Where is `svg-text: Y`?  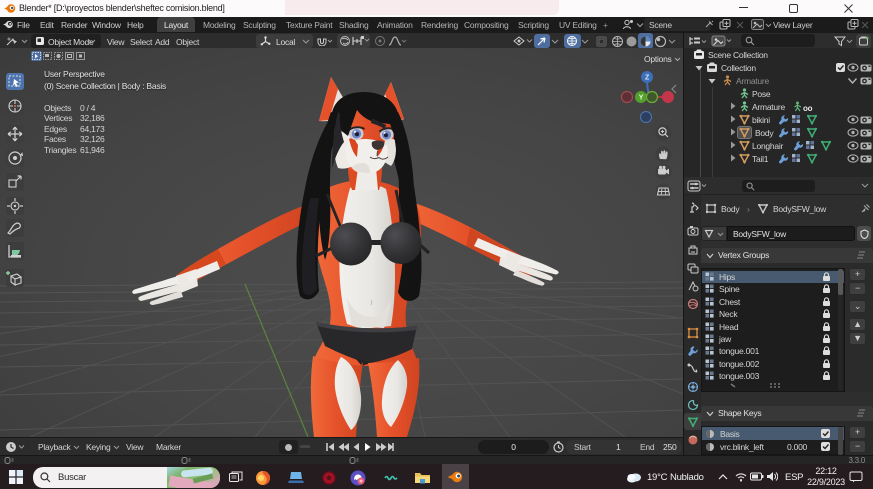 svg-text: Y is located at coordinates (641, 98).